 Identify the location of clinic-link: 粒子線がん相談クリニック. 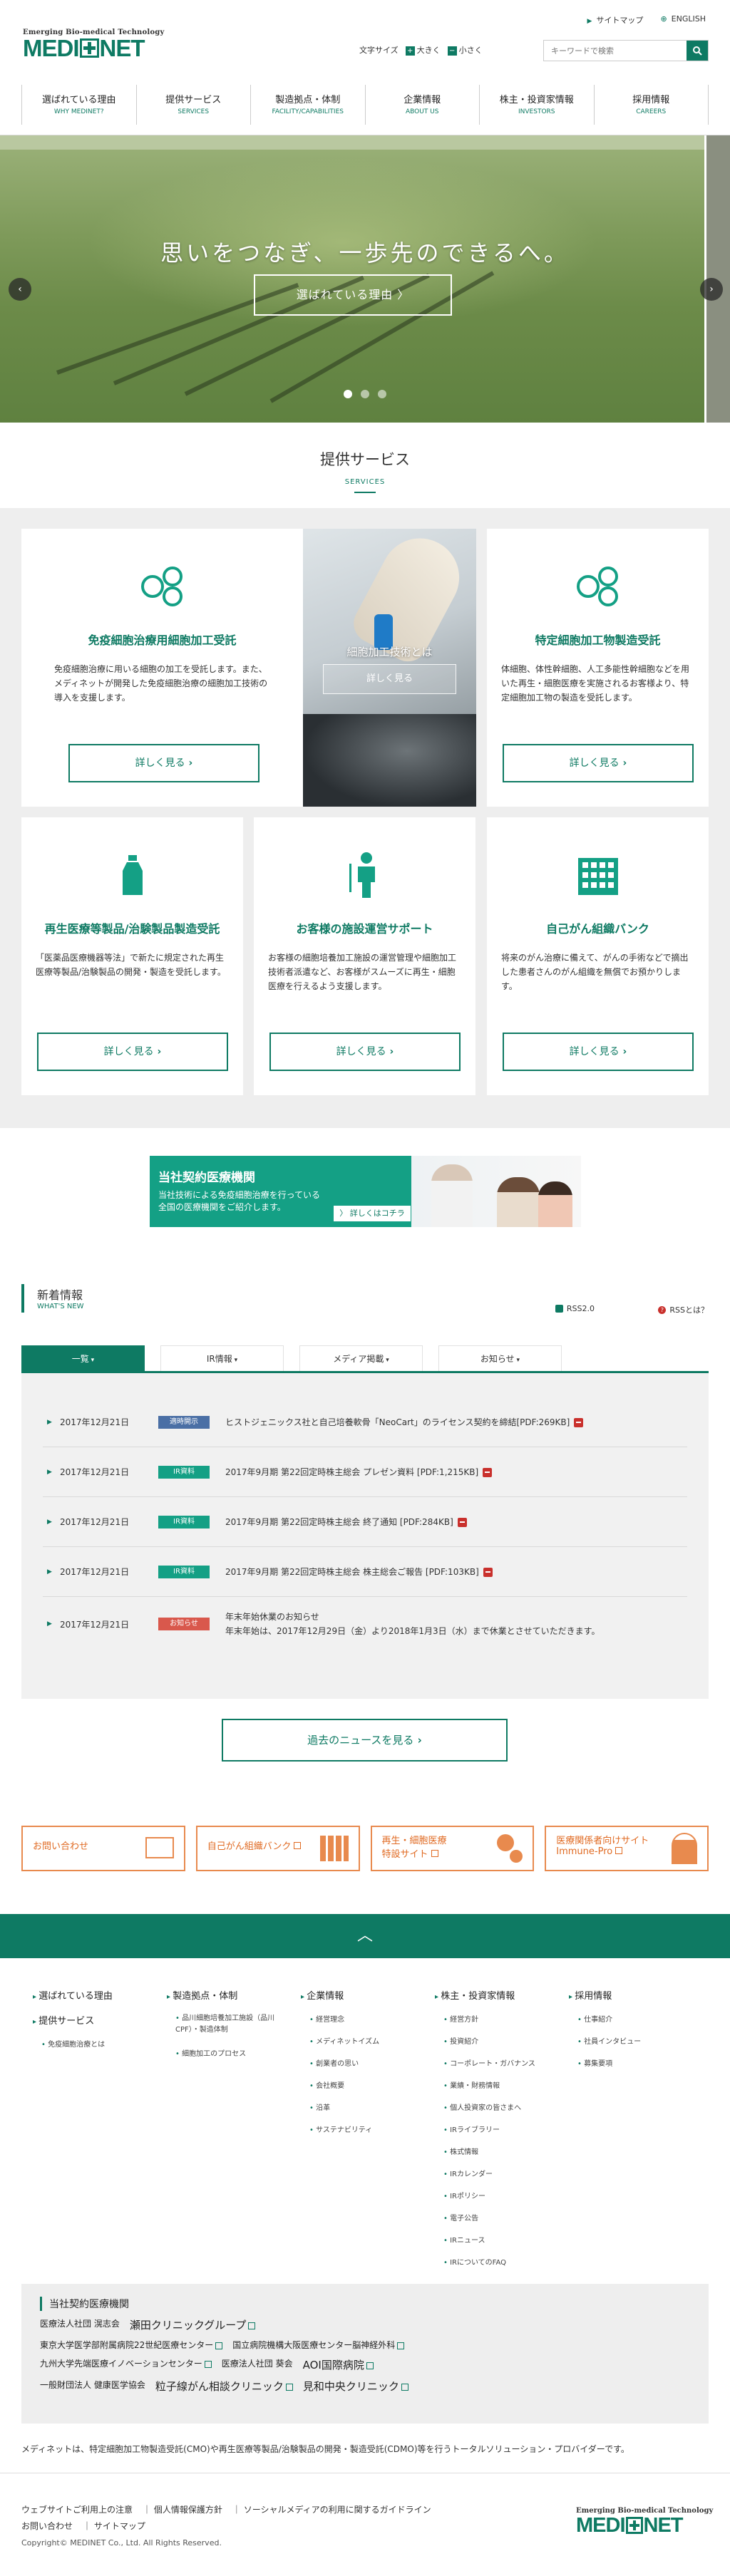
(224, 2387).